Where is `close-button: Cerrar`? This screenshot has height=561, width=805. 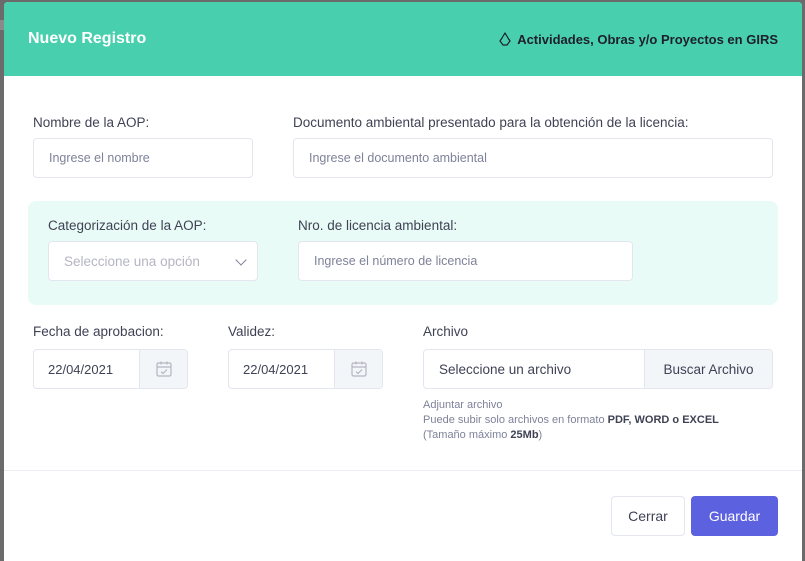
close-button: Cerrar is located at coordinates (648, 516).